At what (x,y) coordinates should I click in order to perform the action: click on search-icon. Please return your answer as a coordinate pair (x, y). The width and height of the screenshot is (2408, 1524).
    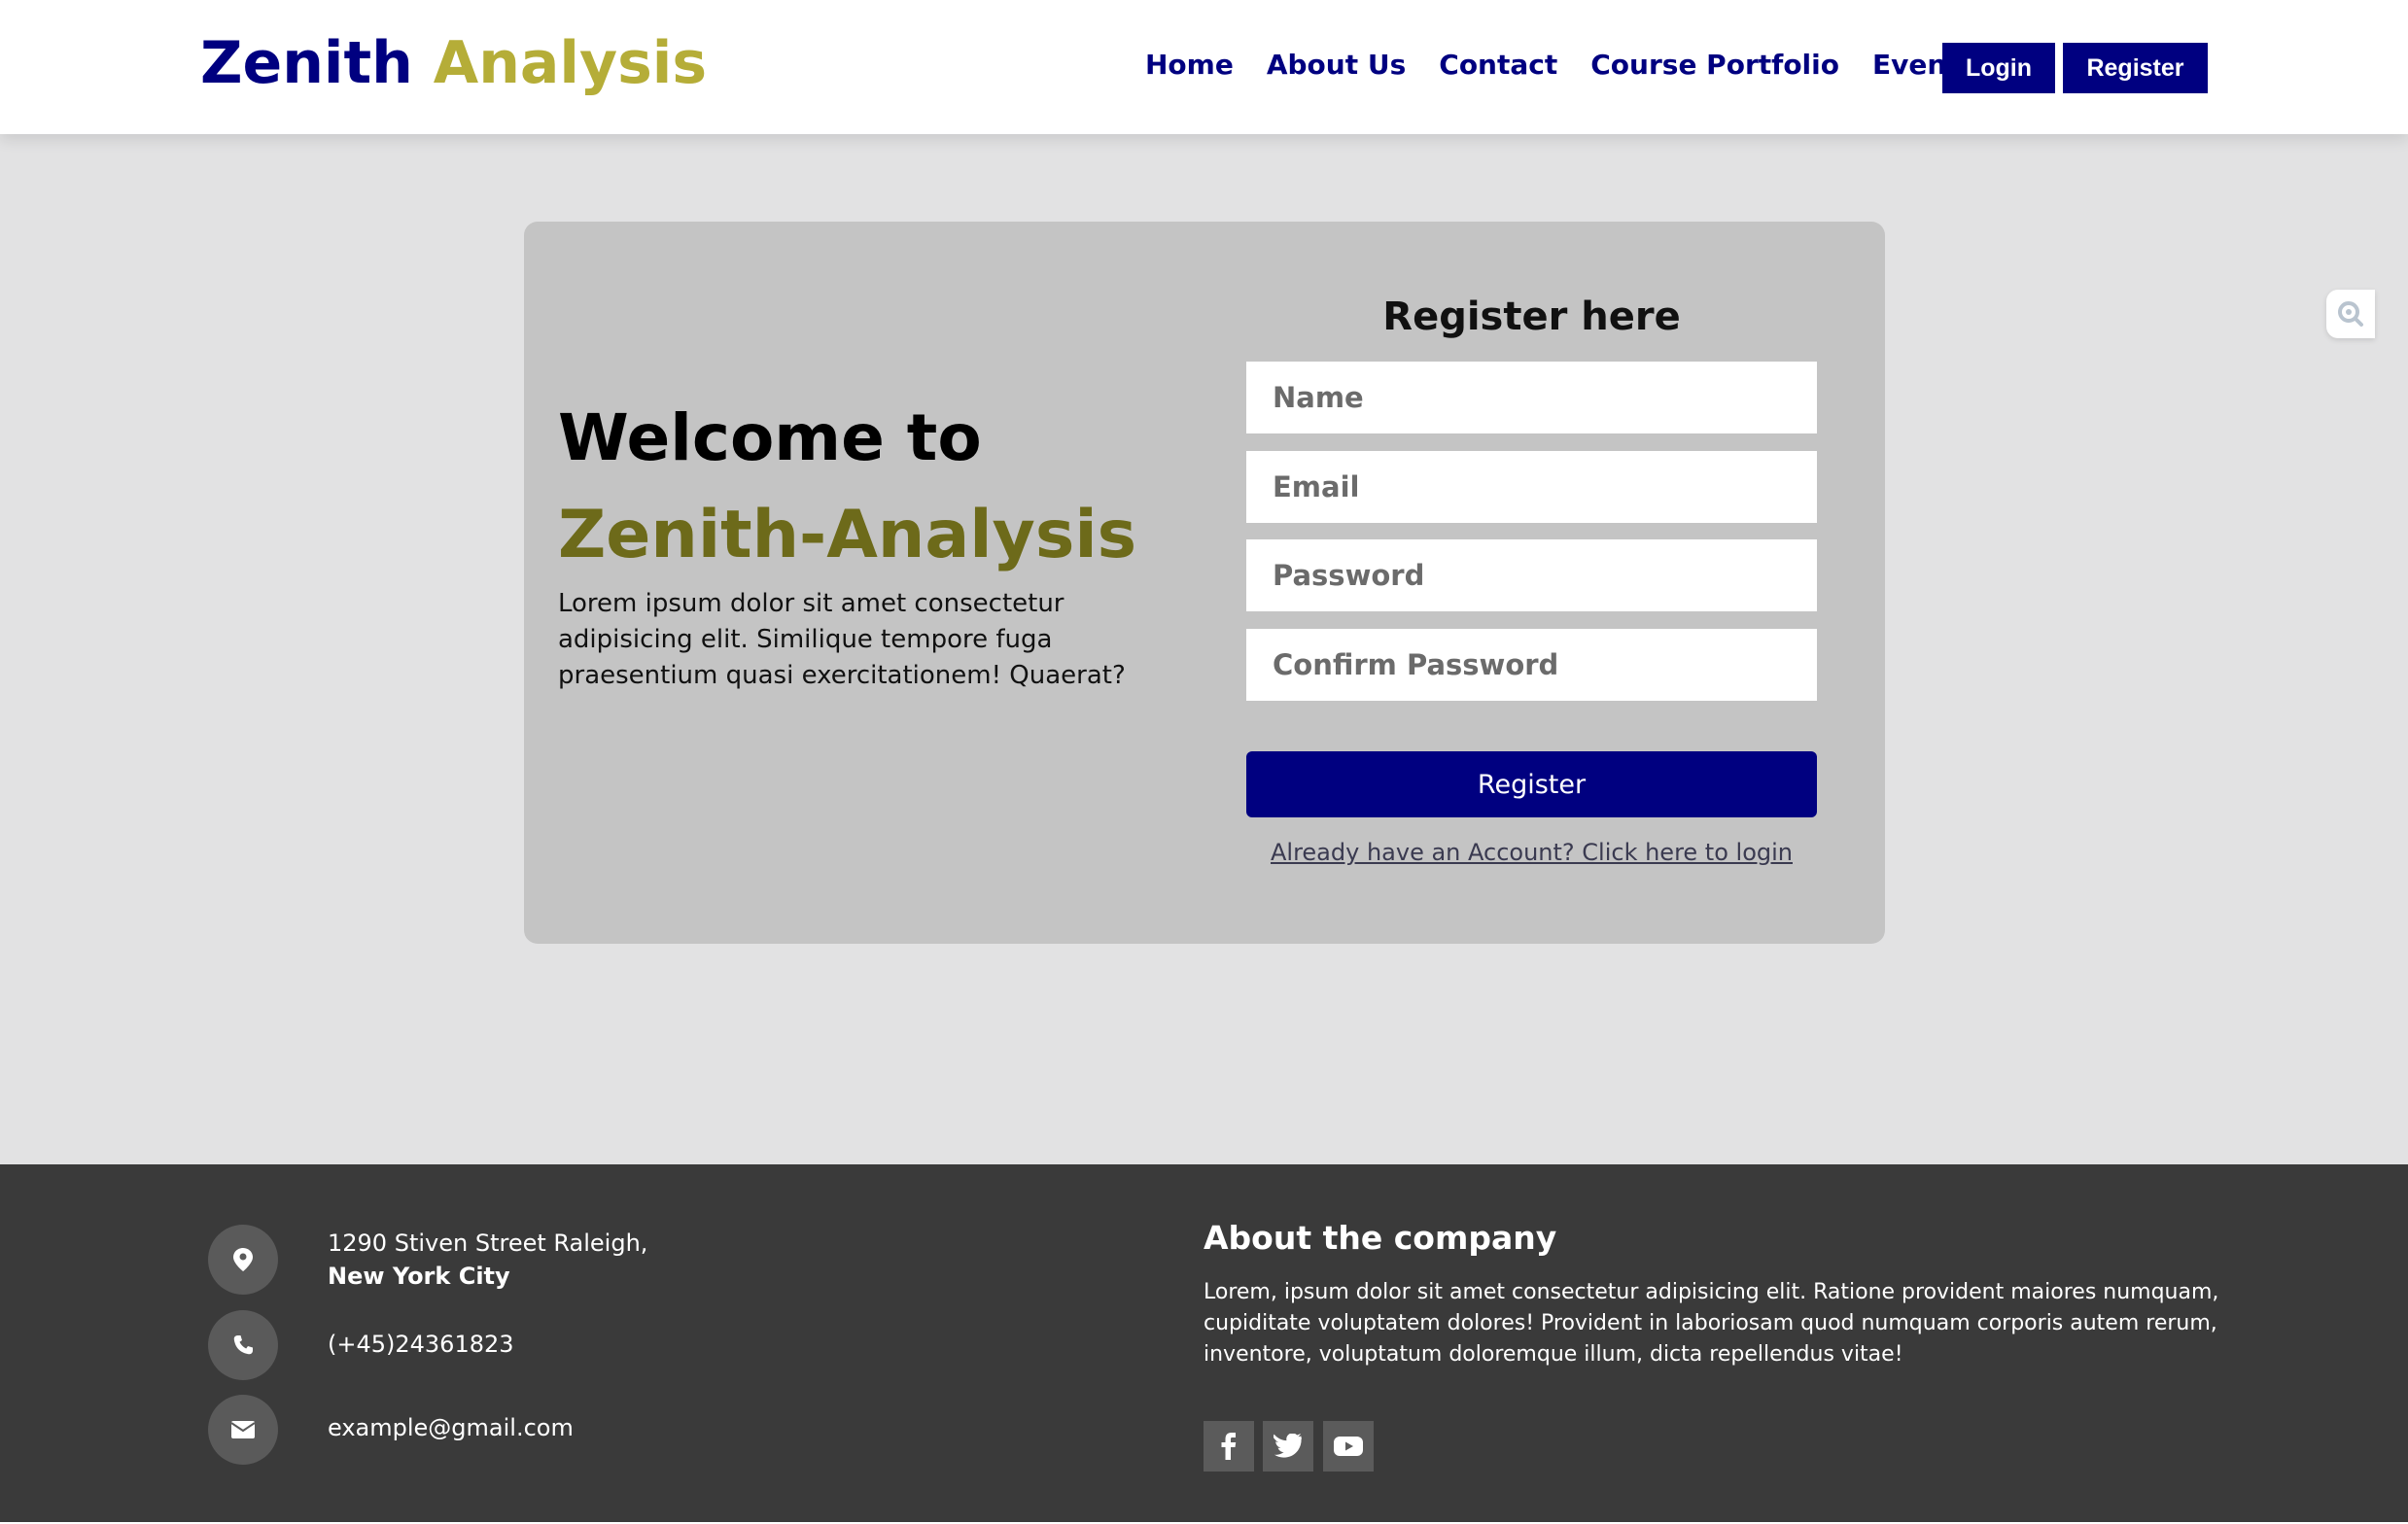
    Looking at the image, I should click on (2350, 314).